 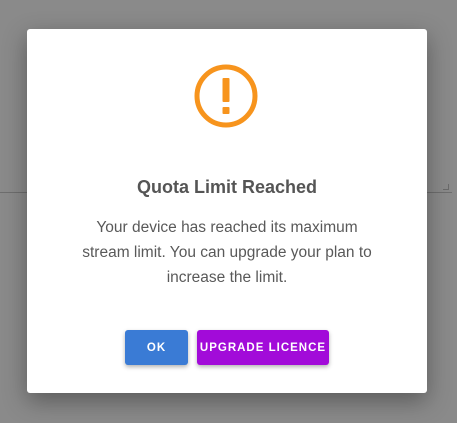 What do you see at coordinates (446, 187) in the screenshot?
I see `resize-handle-icon` at bounding box center [446, 187].